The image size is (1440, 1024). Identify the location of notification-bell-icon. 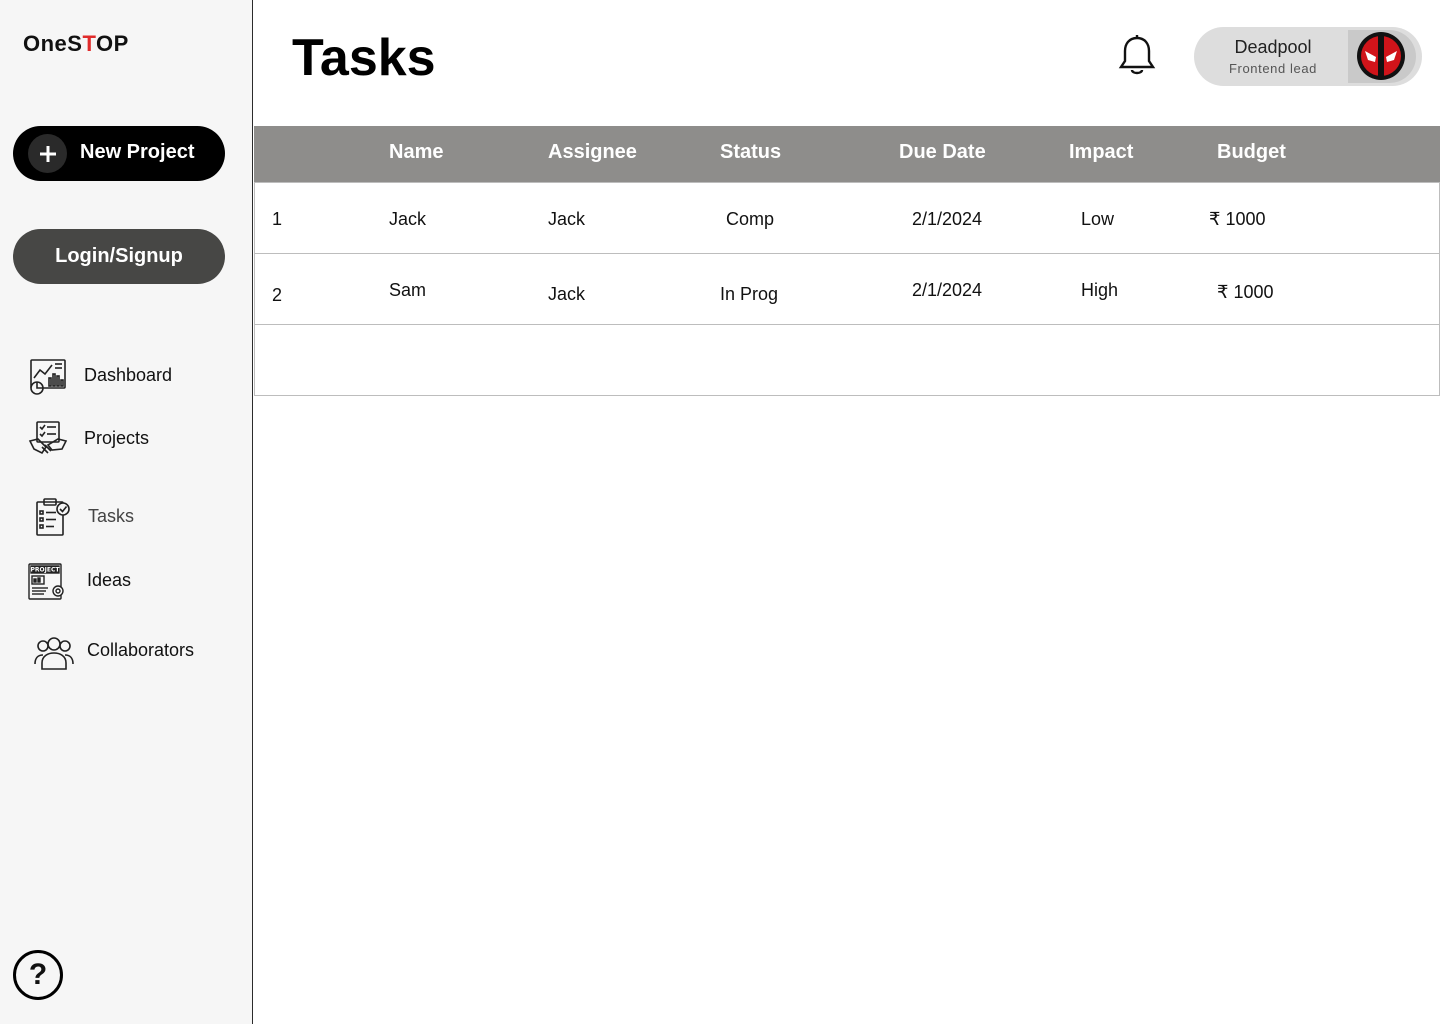
(1137, 56).